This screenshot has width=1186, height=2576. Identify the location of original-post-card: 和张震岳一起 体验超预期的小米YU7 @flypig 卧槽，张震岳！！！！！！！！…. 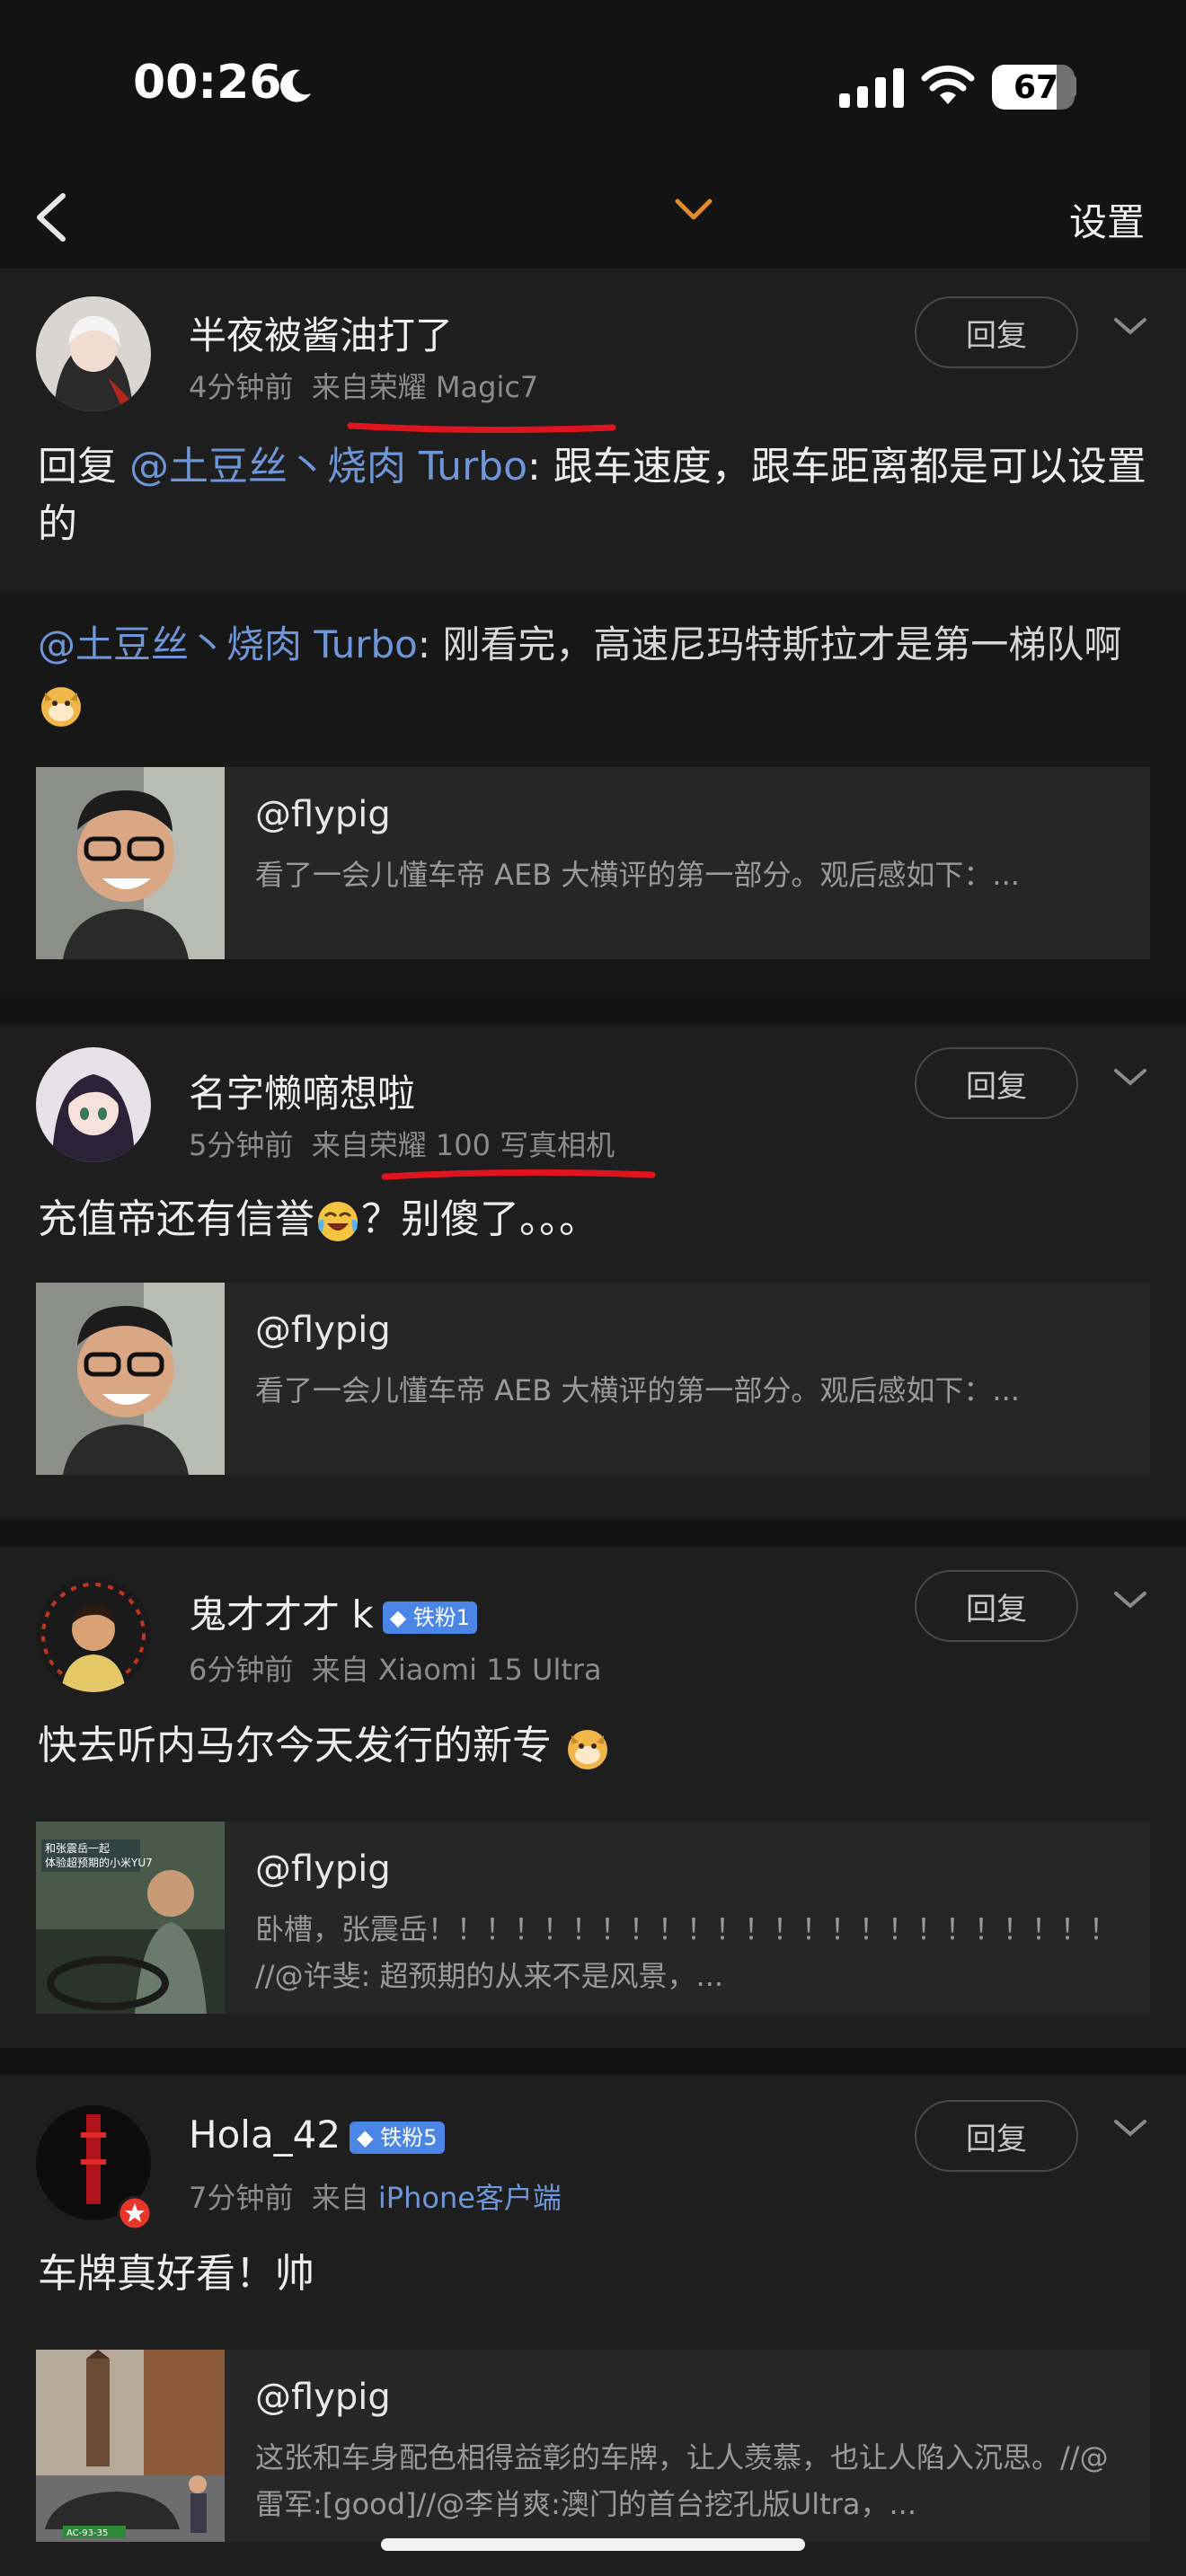
(593, 1918).